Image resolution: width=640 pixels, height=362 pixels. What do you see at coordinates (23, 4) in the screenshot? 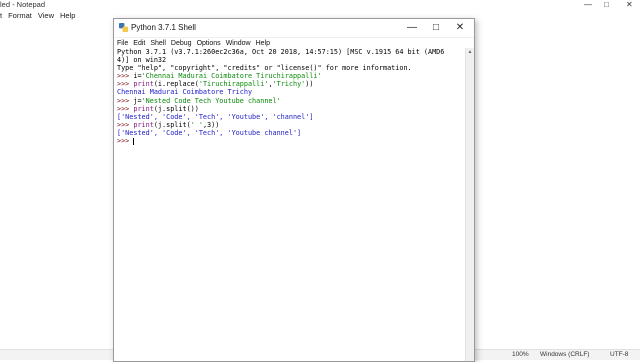
I see `notepad-title: led - Notepad` at bounding box center [23, 4].